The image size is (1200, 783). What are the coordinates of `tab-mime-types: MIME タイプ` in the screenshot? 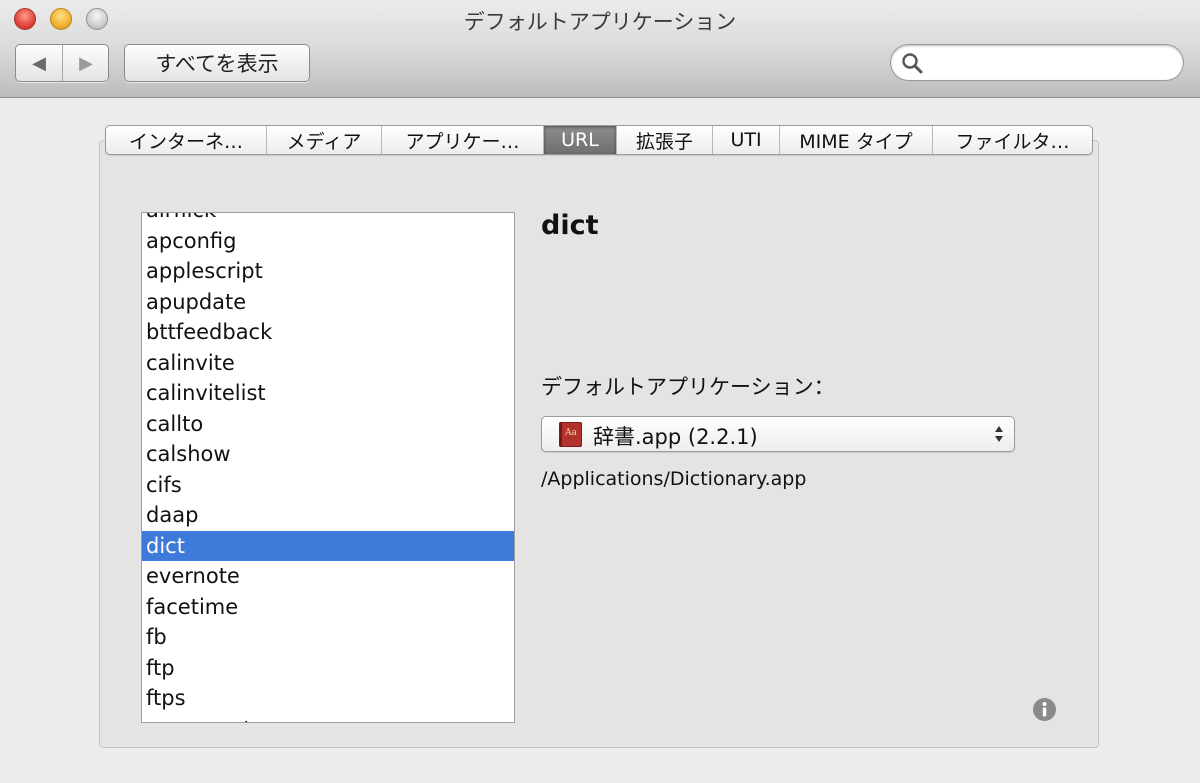 It's located at (855, 140).